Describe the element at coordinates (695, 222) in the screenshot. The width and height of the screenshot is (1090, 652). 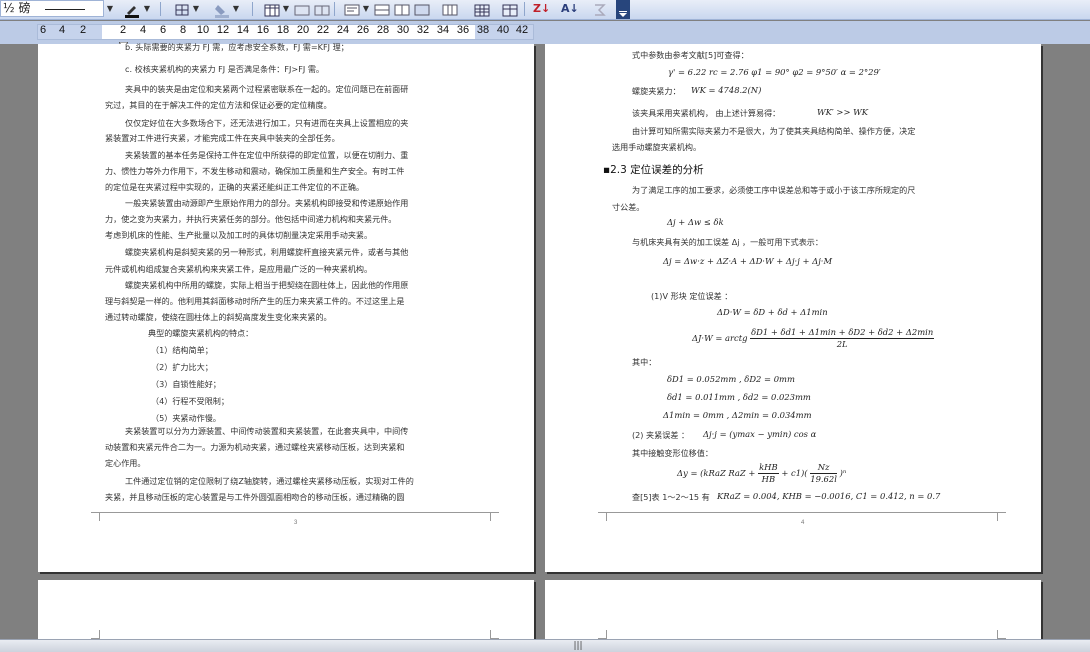
I see `error-condition: Δj + Δw ≤ δk` at that location.